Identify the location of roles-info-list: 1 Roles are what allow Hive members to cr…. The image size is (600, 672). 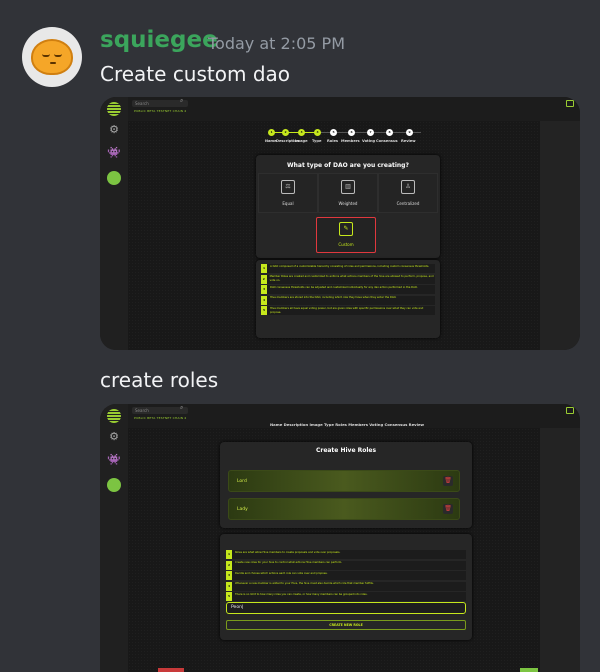
(346, 576).